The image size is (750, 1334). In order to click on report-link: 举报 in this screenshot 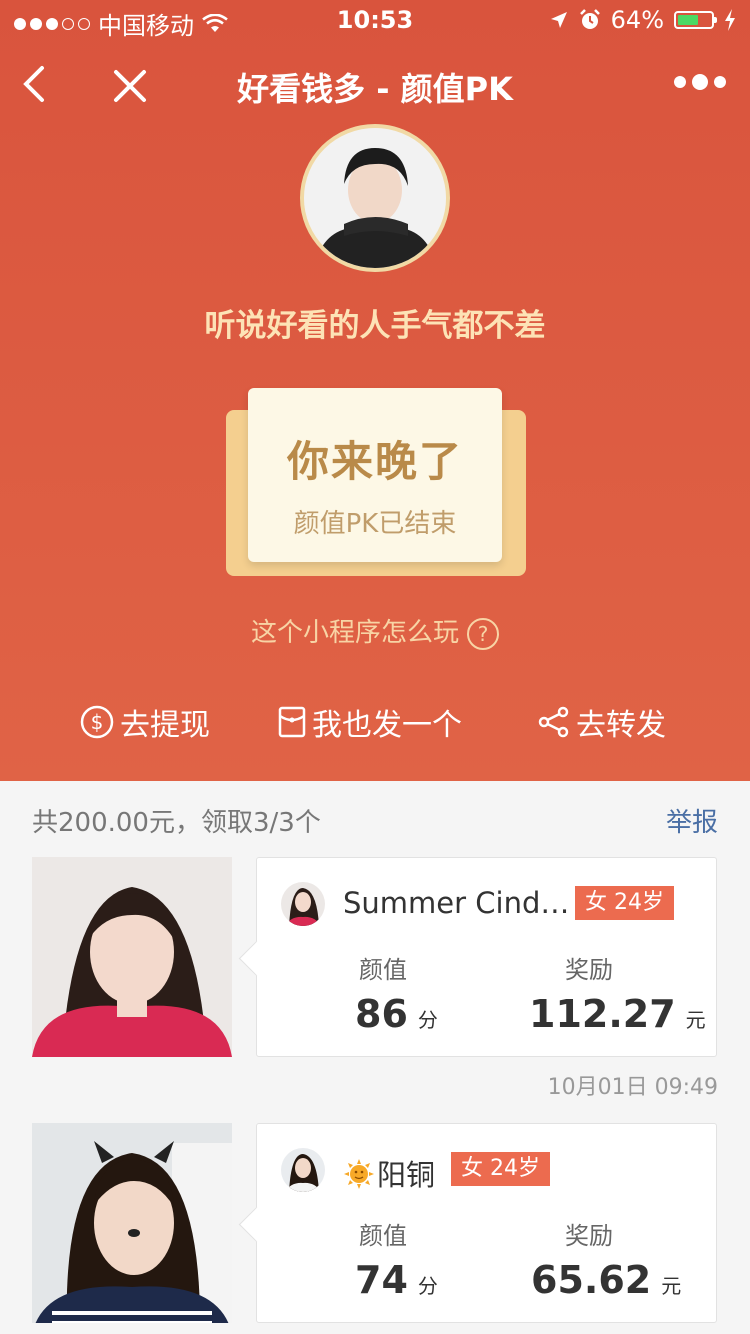, I will do `click(692, 820)`.